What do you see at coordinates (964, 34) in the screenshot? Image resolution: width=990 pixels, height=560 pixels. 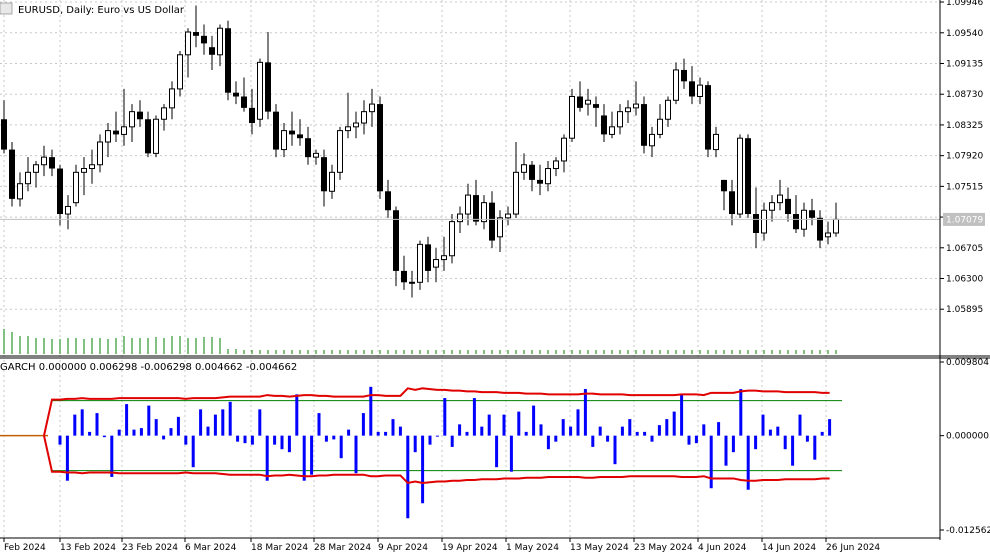 I see `price-tick-label: 1.09540` at bounding box center [964, 34].